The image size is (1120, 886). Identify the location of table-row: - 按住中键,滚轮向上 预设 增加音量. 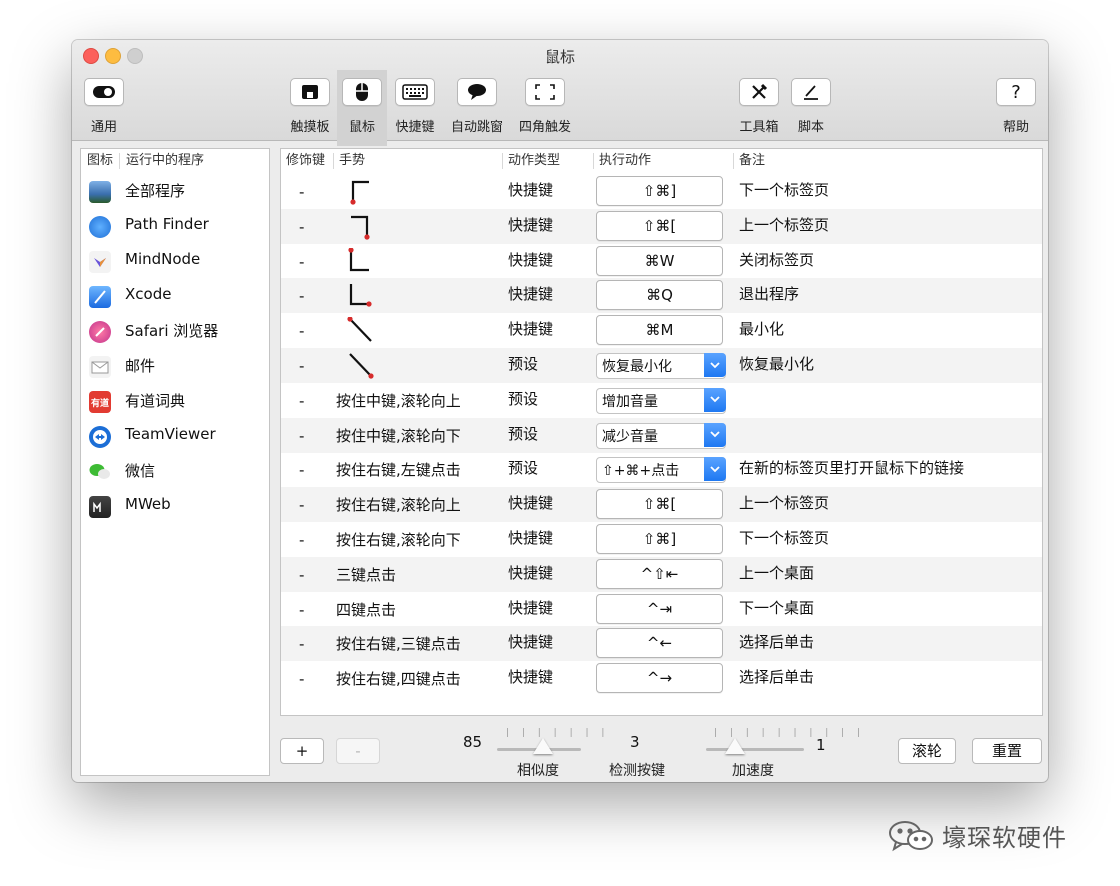
(661, 400).